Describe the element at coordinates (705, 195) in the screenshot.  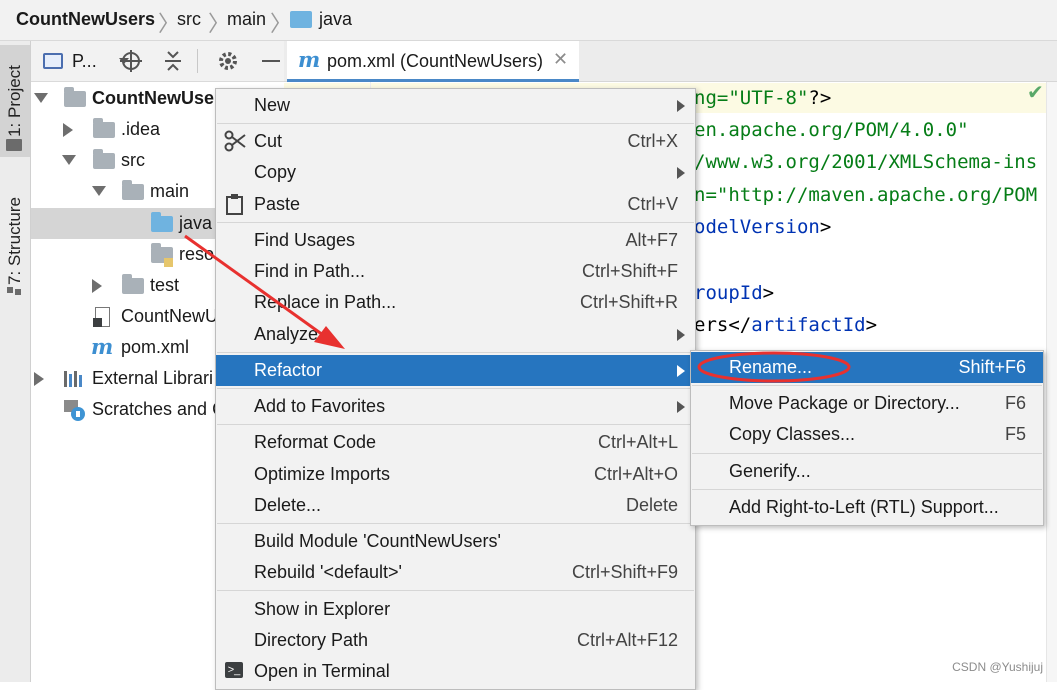
I see `code-token: n=` at that location.